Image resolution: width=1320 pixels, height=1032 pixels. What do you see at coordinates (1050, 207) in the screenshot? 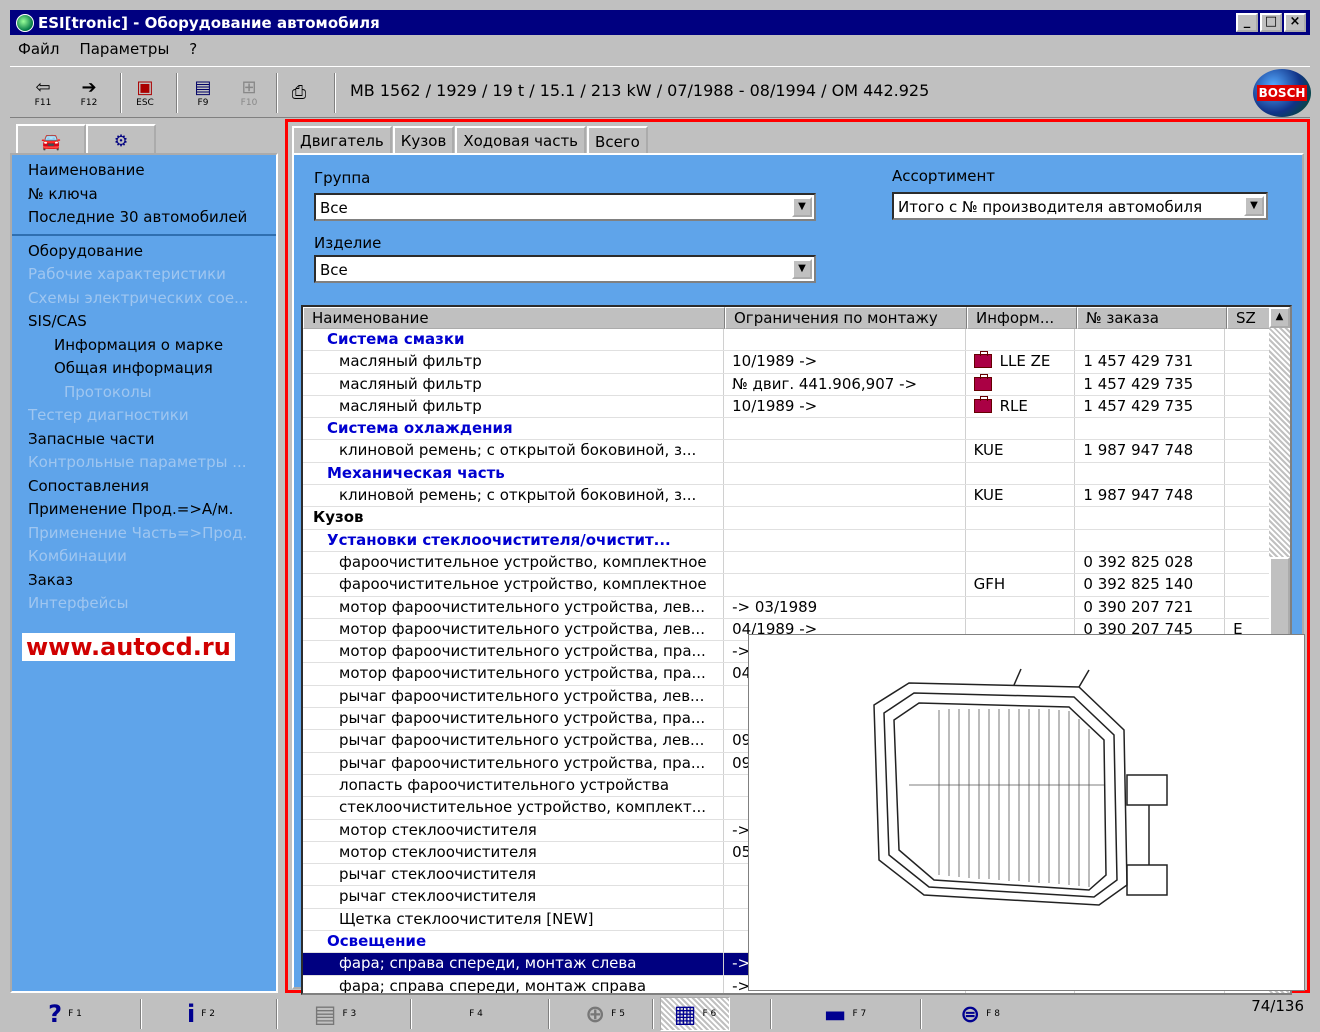
I see `assortment-value: Итого с № производителя автомобиля` at bounding box center [1050, 207].